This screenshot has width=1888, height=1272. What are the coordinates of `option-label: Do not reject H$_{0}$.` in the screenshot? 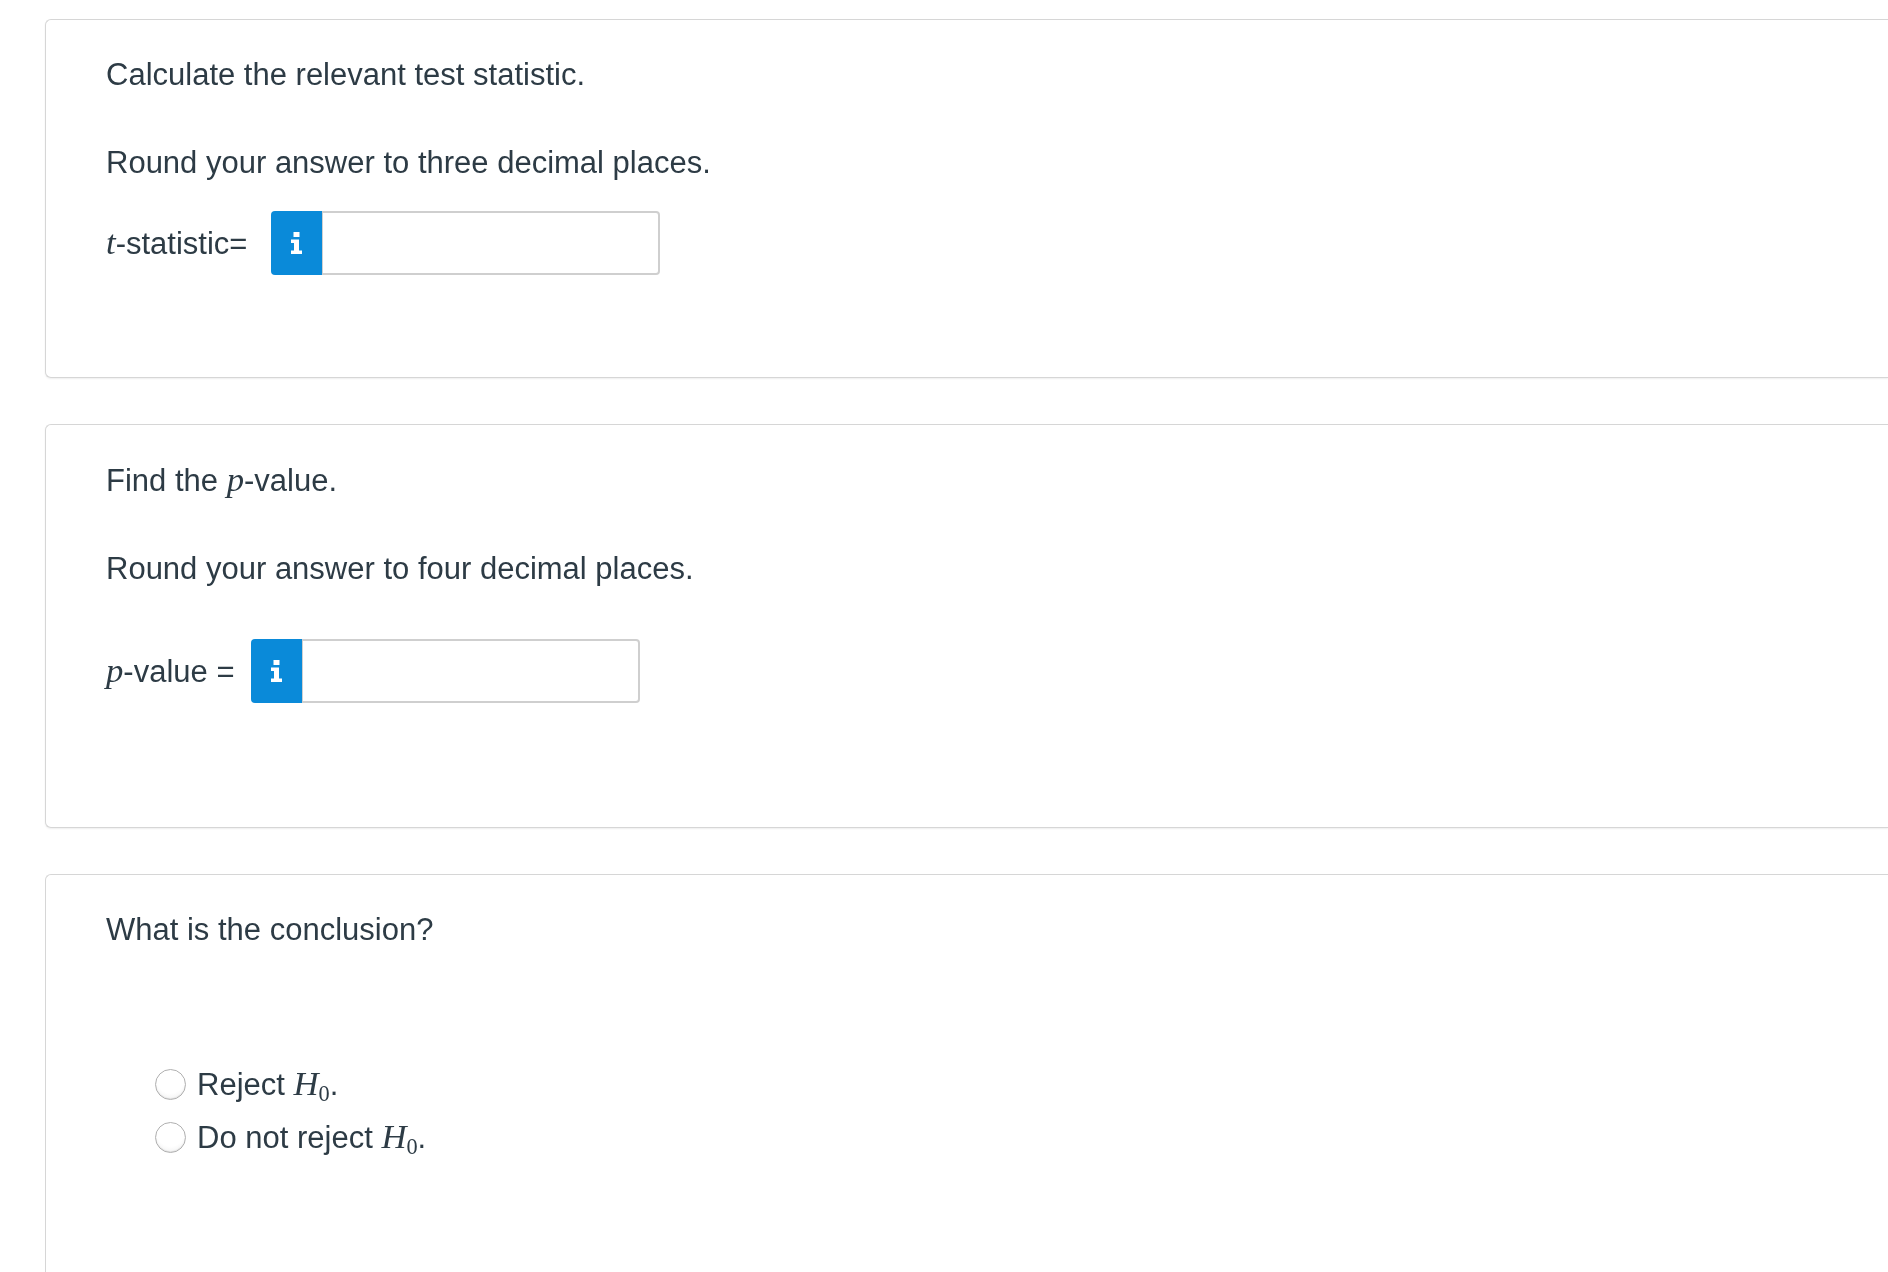 It's located at (312, 1137).